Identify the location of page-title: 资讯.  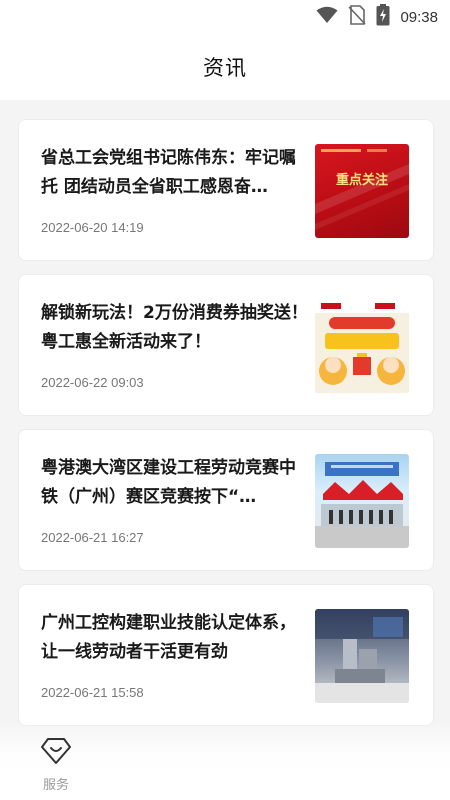
(225, 68).